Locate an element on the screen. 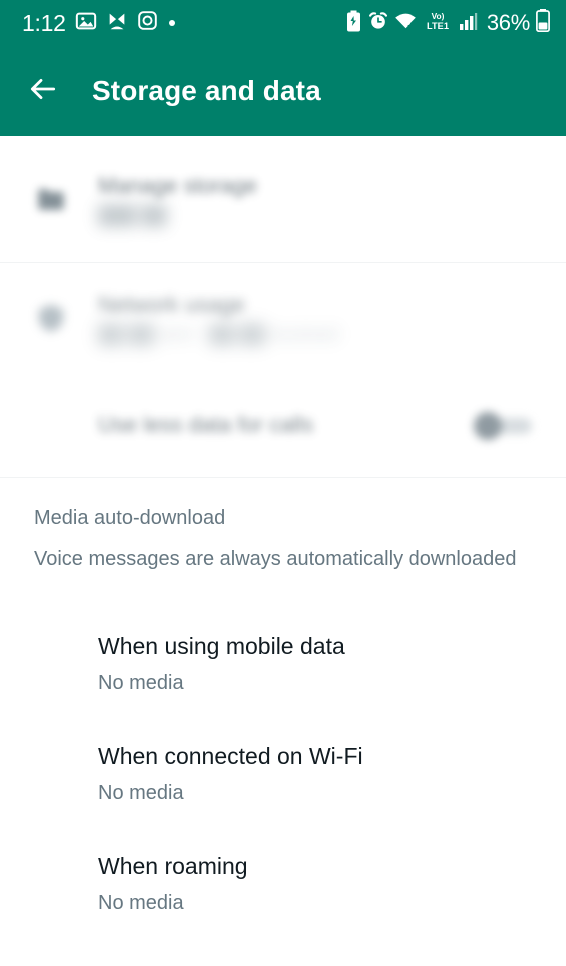 The width and height of the screenshot is (566, 966). battery-icon is located at coordinates (543, 23).